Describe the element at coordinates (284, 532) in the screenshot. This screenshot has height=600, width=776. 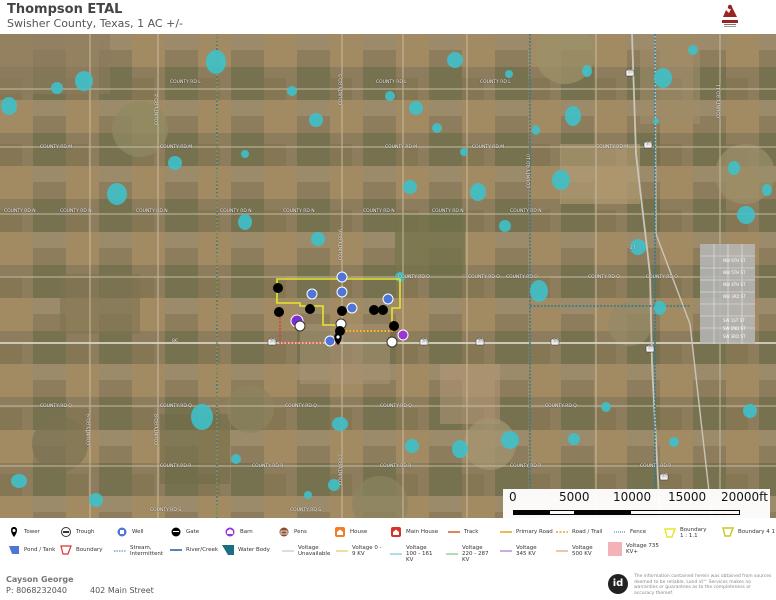
I see `pens-icon` at that location.